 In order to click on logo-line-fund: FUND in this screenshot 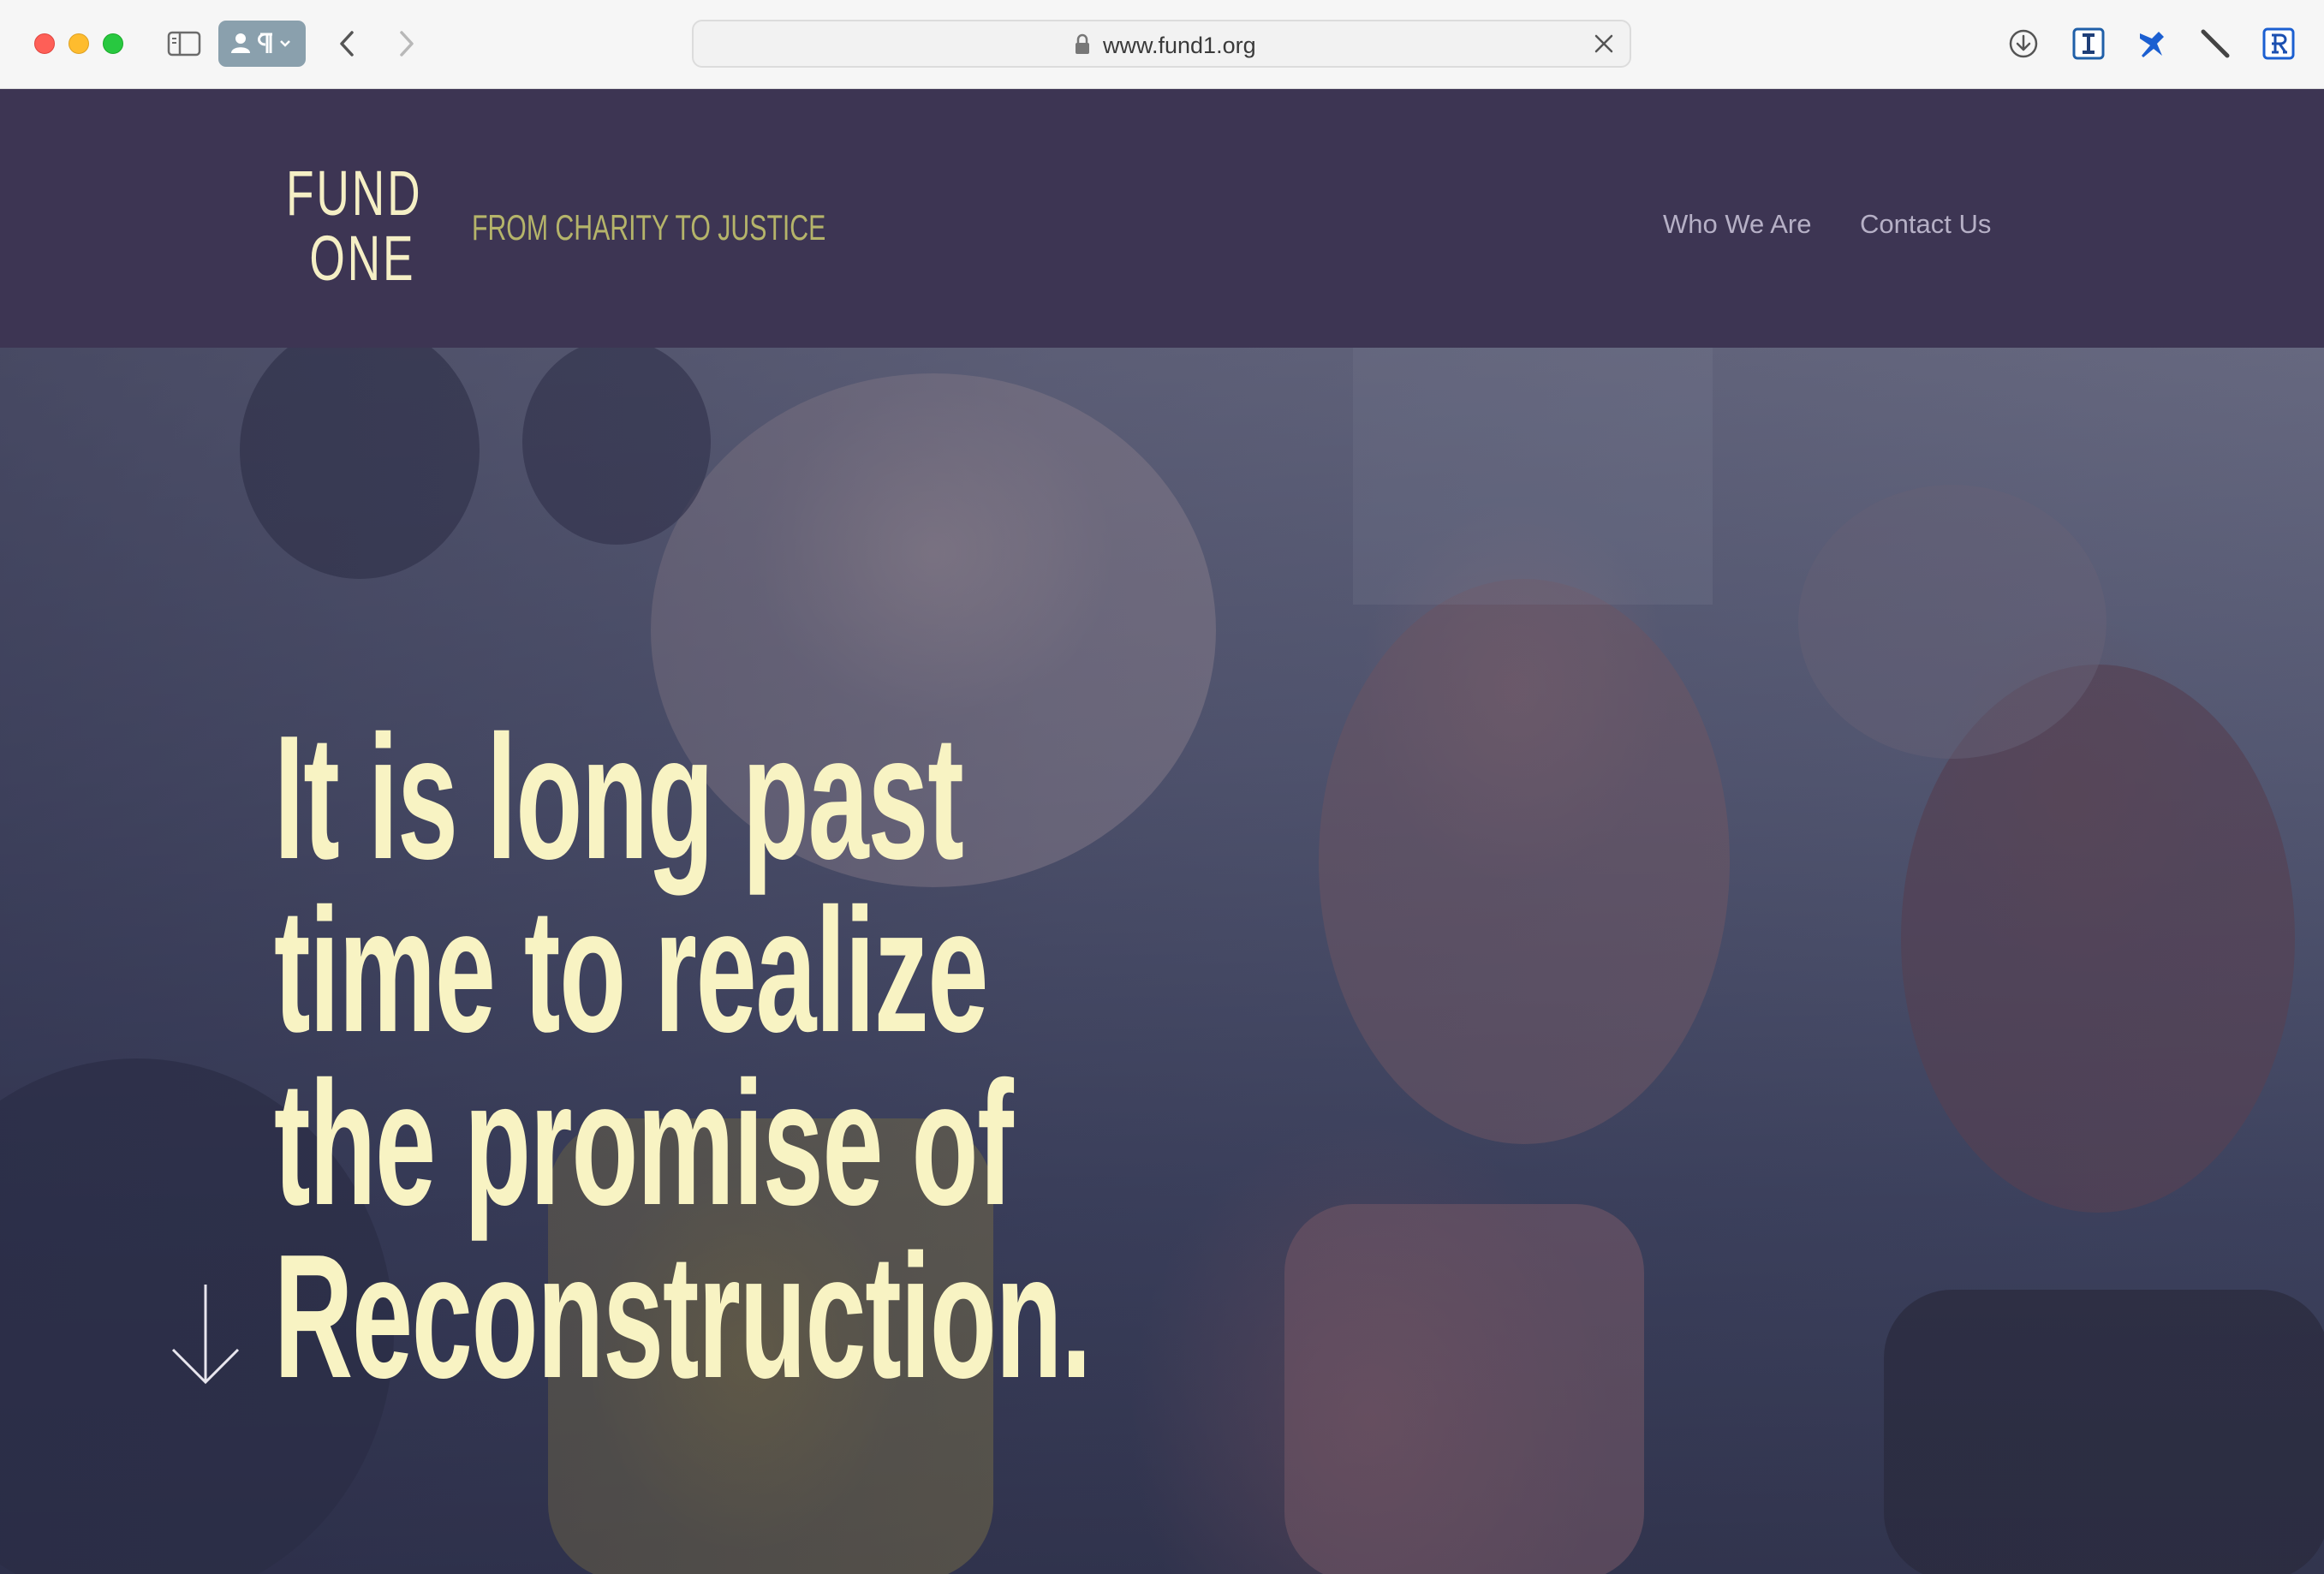, I will do `click(354, 193)`.